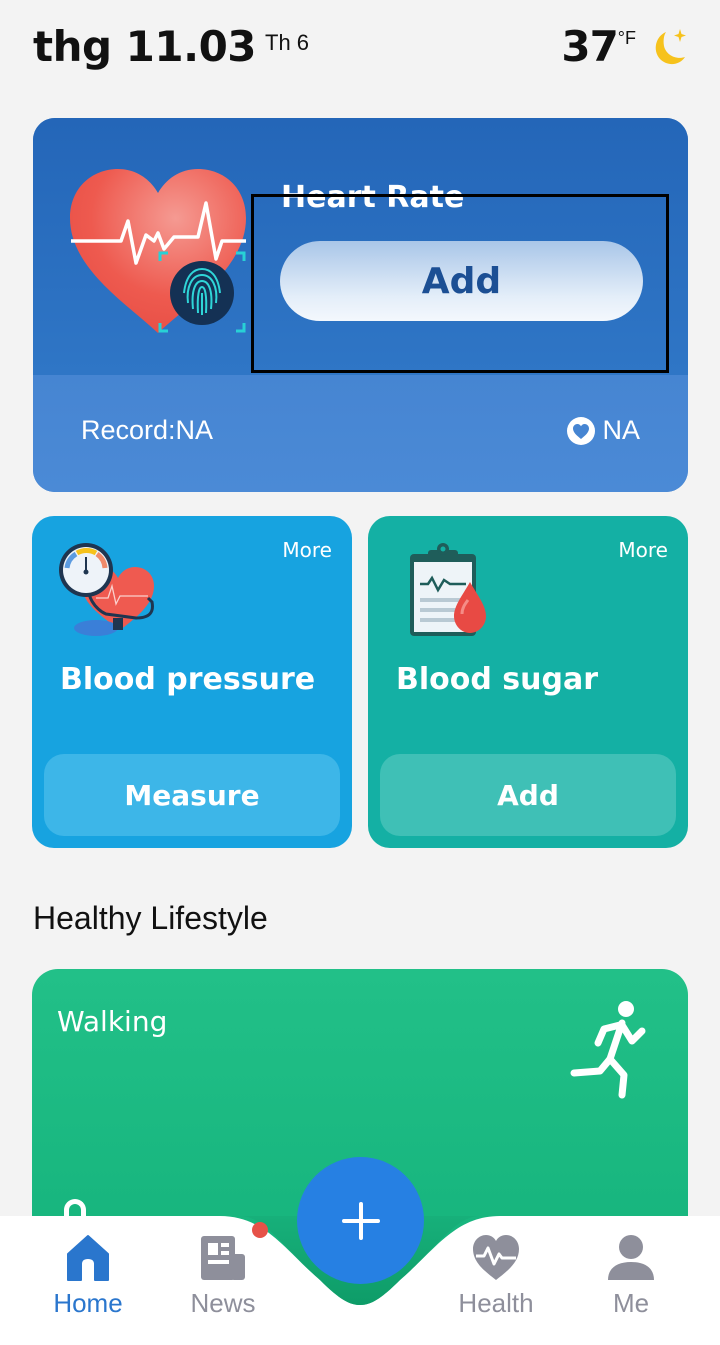 The width and height of the screenshot is (720, 1345). I want to click on heart-circle-icon, so click(581, 430).